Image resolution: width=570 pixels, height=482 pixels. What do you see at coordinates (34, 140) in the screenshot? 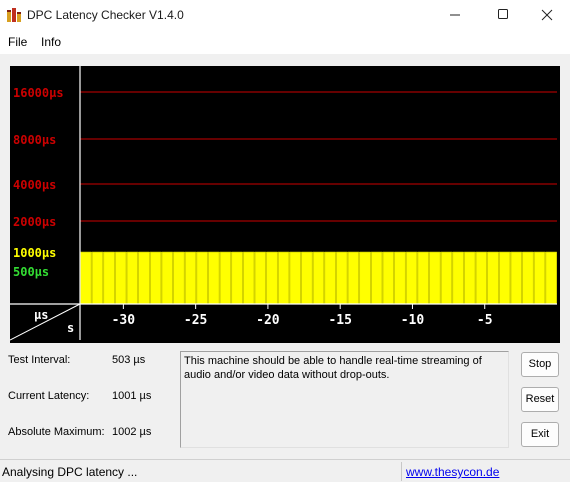
I see `y-tick-label: 8000µs` at bounding box center [34, 140].